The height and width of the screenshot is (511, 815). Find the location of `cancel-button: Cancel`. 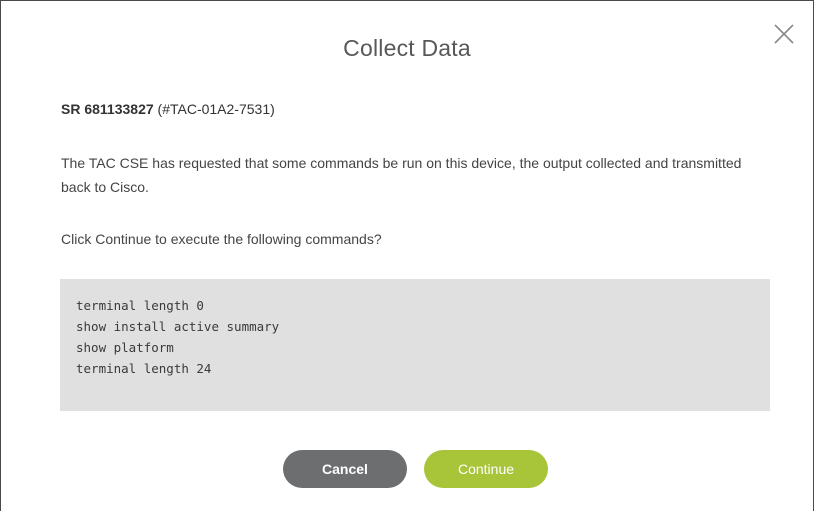

cancel-button: Cancel is located at coordinates (345, 469).